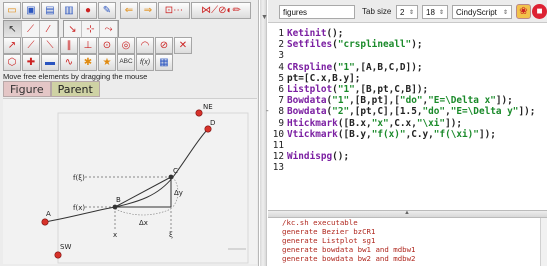 The image size is (547, 266). Describe the element at coordinates (349, 258) in the screenshot. I see `console-line: generate bowdata bw2 and mdbw2` at that location.